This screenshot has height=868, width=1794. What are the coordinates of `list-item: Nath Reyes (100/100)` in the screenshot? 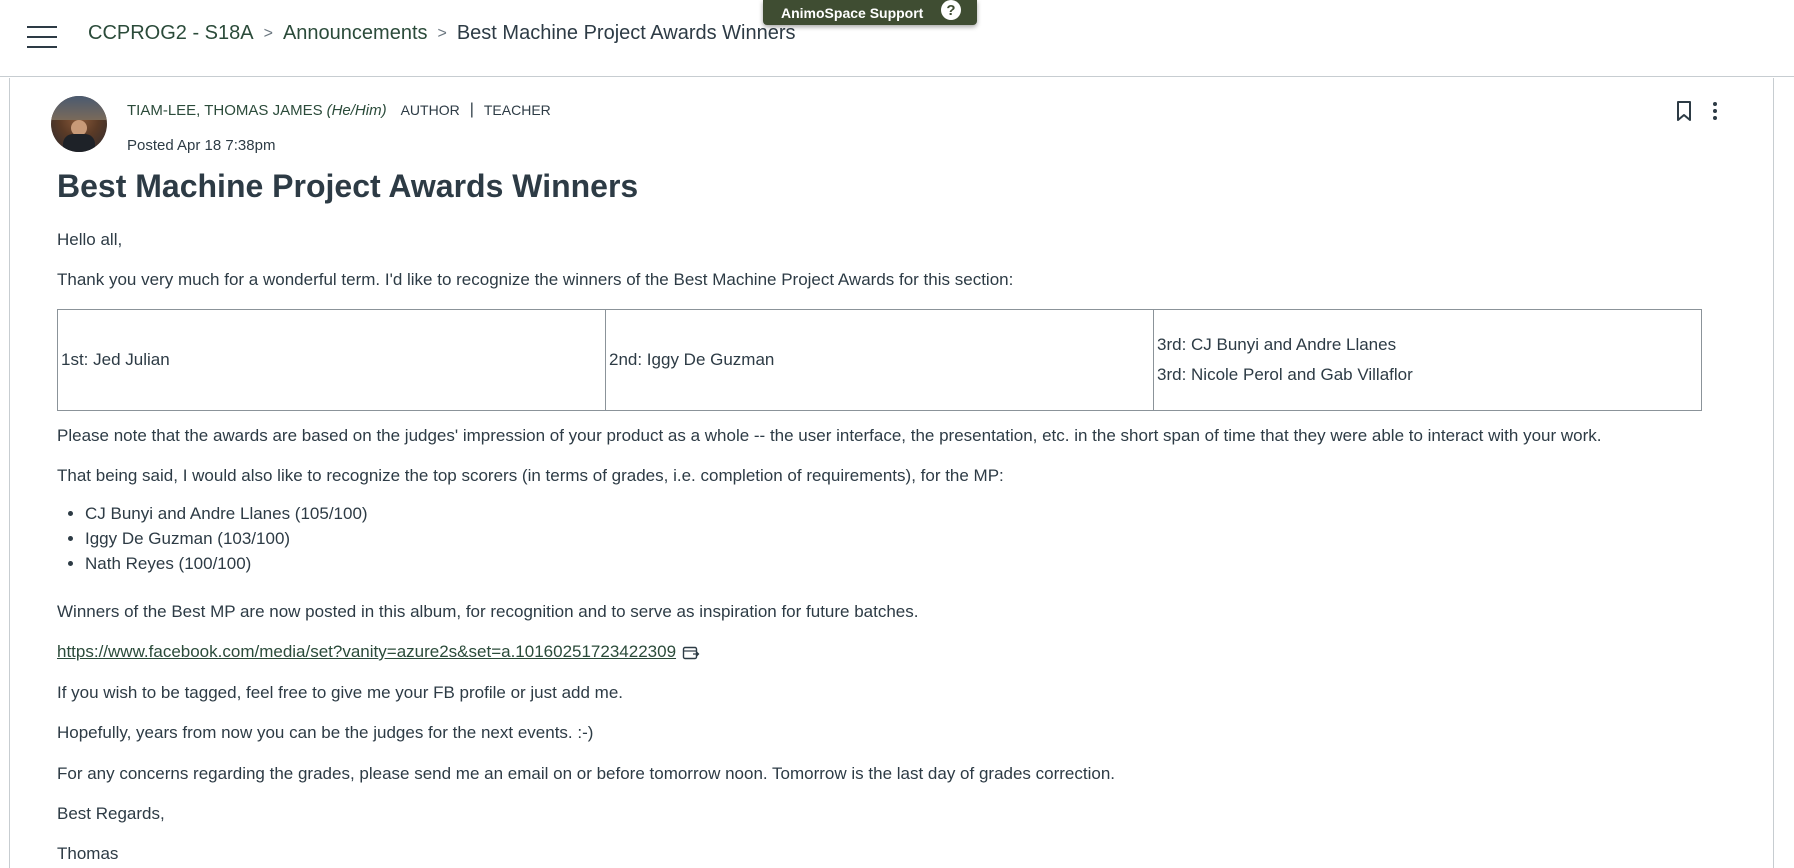 It's located at (226, 564).